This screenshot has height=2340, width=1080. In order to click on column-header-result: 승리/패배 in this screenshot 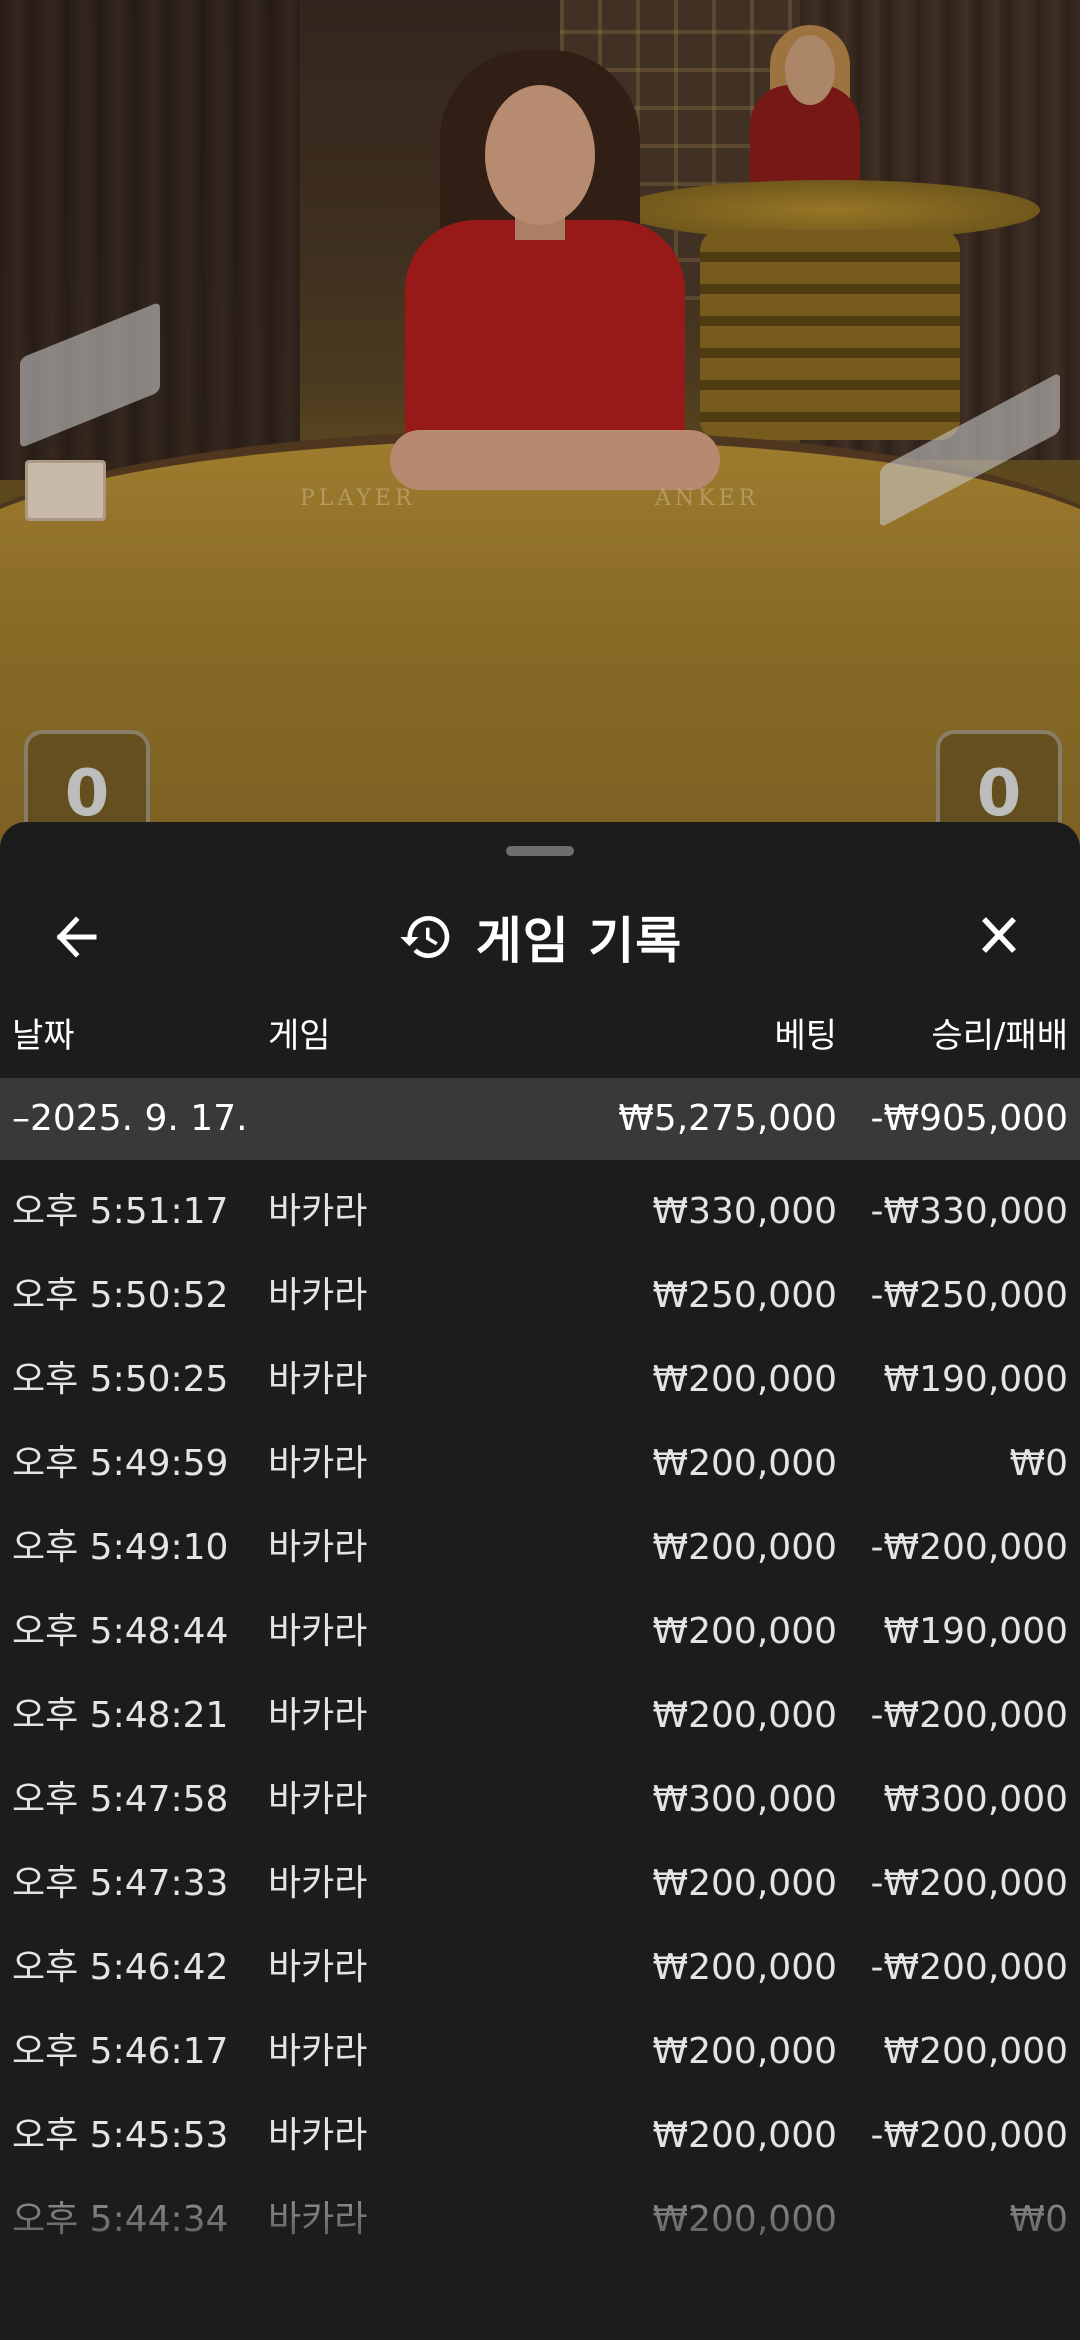, I will do `click(999, 1032)`.